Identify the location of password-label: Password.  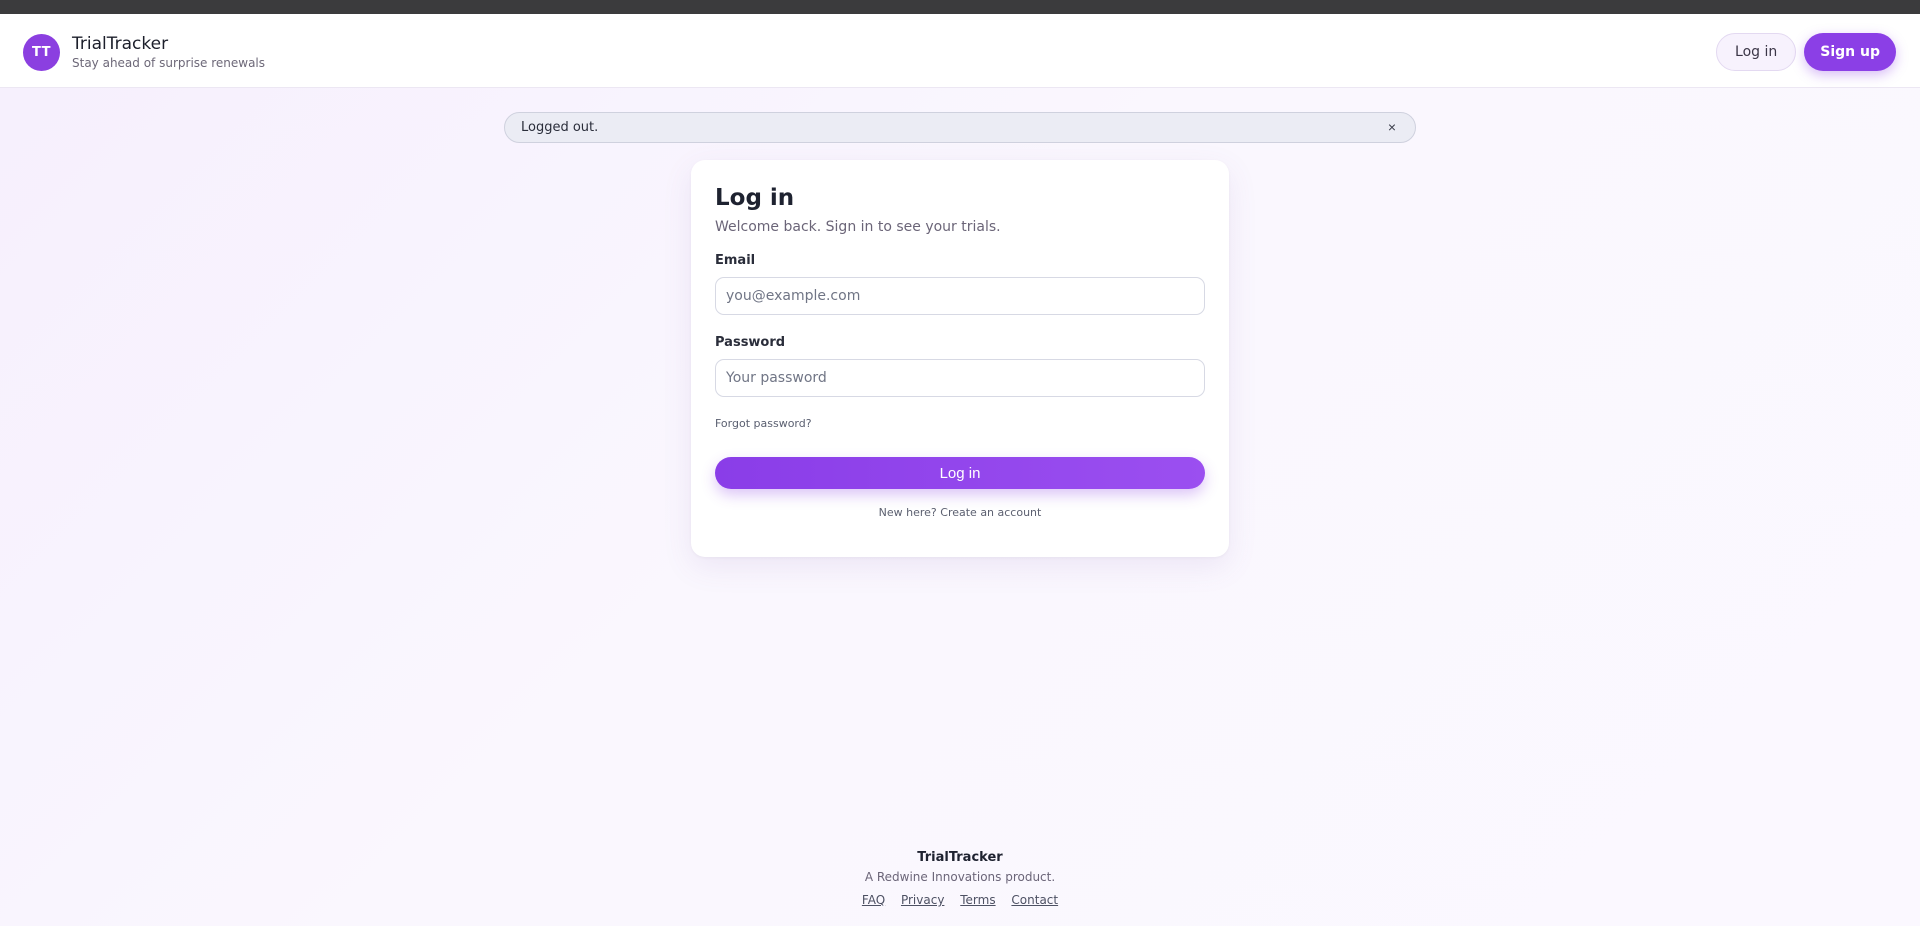
(750, 342).